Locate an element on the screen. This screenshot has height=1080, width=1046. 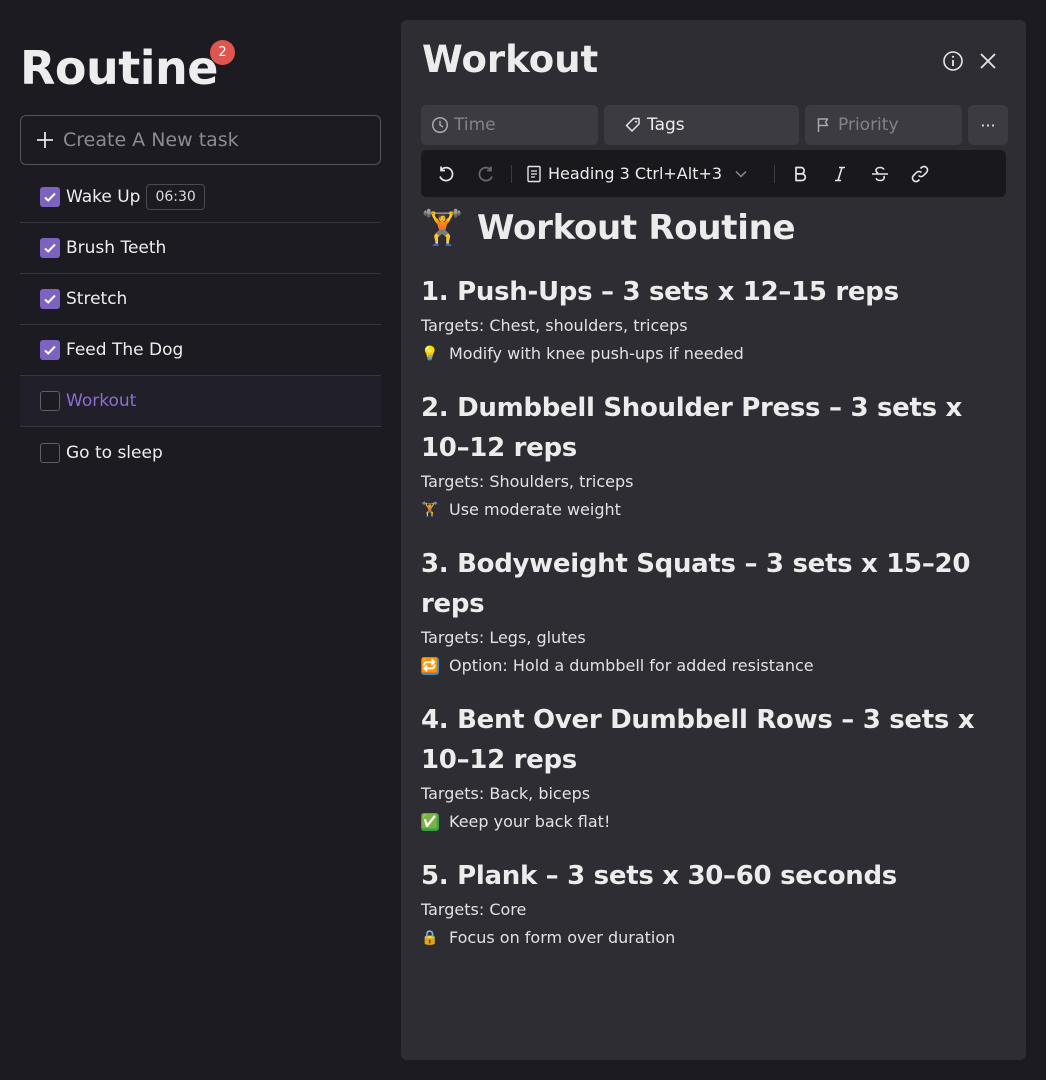
strikethrough-button is located at coordinates (880, 174).